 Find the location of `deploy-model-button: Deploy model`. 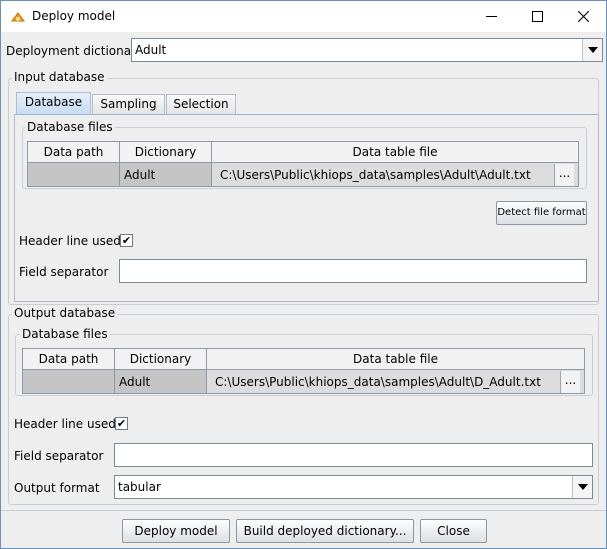

deploy-model-button: Deploy model is located at coordinates (176, 531).